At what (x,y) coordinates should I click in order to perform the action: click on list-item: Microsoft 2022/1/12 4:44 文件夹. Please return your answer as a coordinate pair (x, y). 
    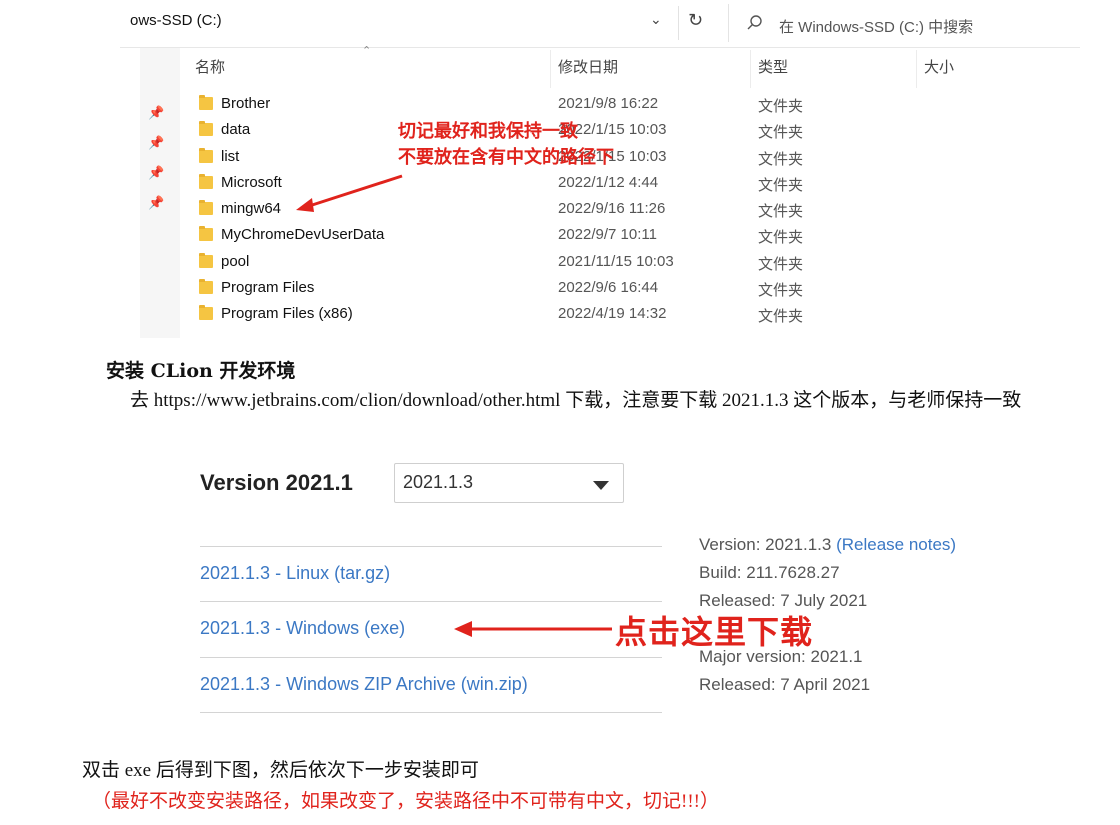
    Looking at the image, I should click on (645, 183).